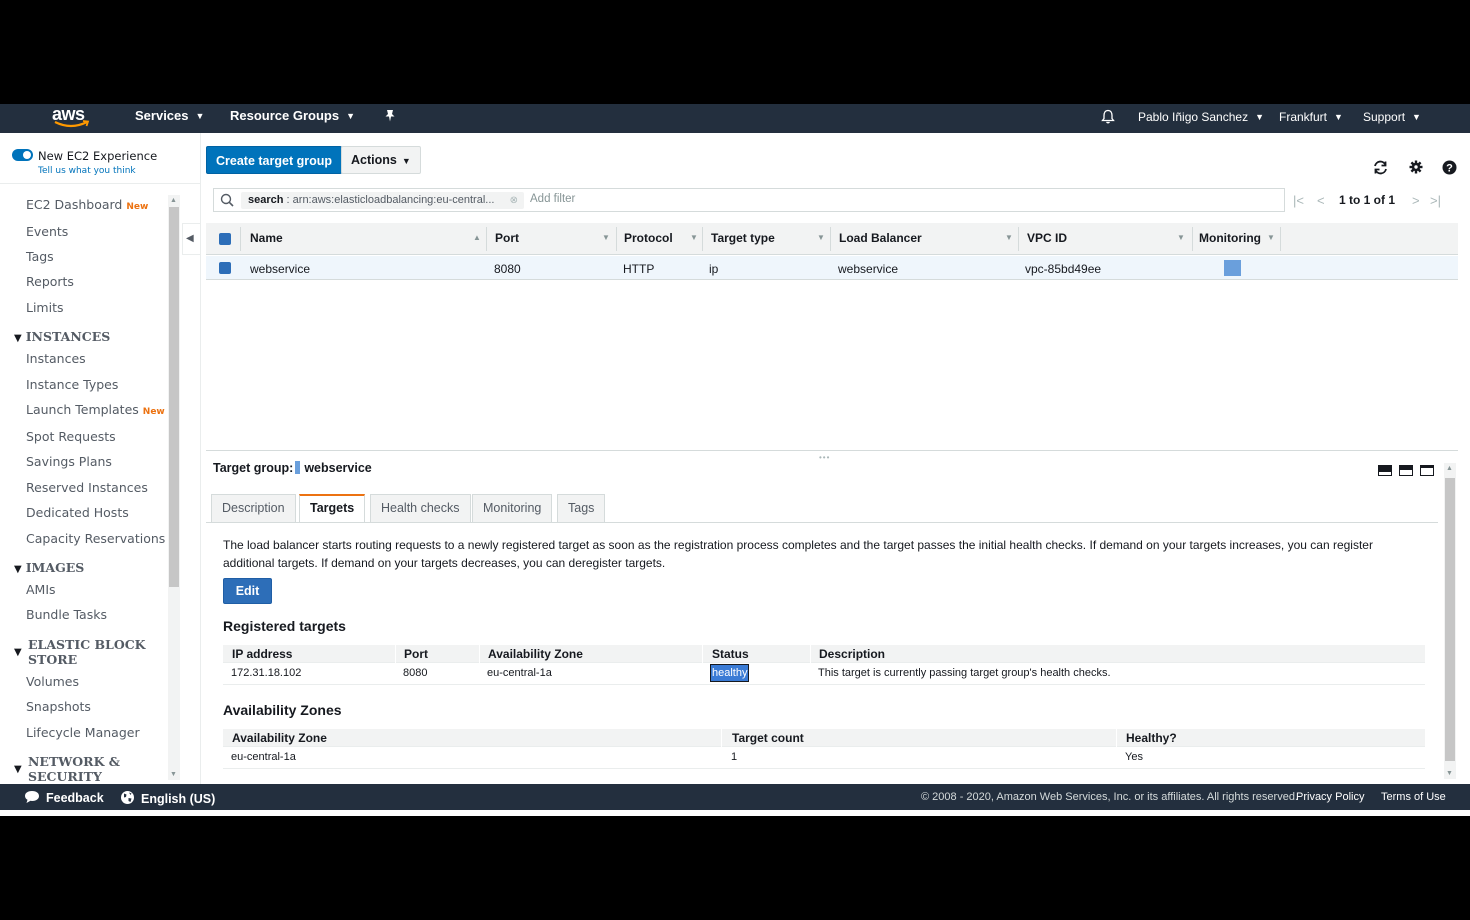 This screenshot has width=1470, height=920. I want to click on sidebar-section-images: ▼ IMAGES, so click(49, 568).